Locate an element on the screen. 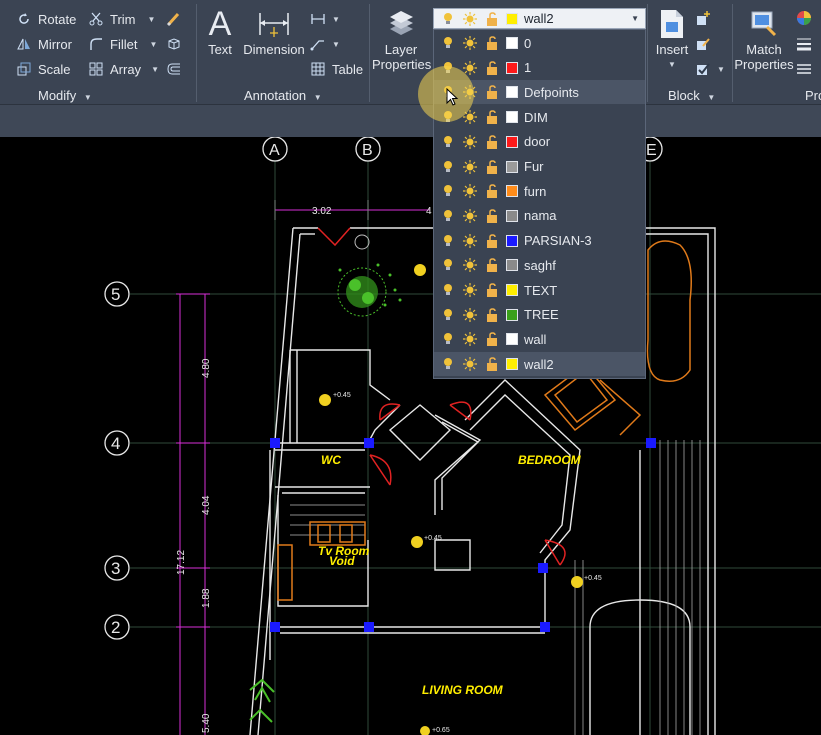 The width and height of the screenshot is (821, 735). layer-item: nama is located at coordinates (539, 216).